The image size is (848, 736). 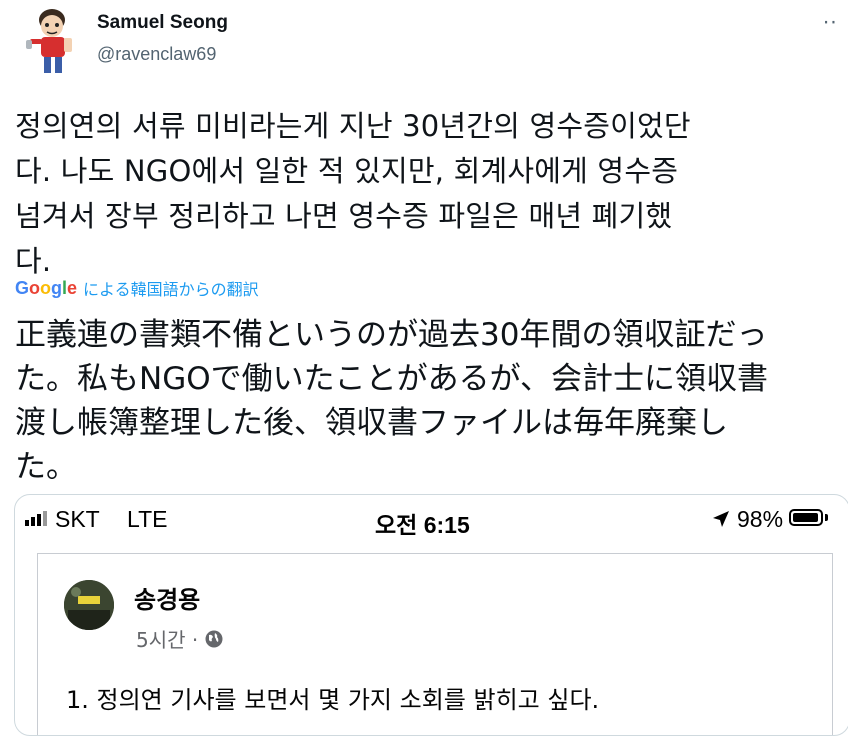 I want to click on signal-bars-icon, so click(x=36, y=518).